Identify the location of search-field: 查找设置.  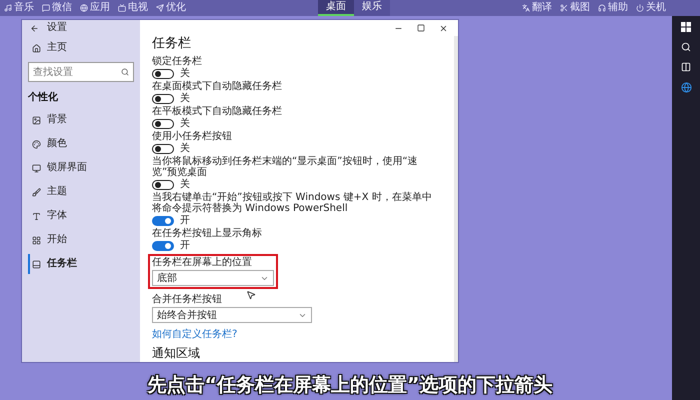
(81, 72).